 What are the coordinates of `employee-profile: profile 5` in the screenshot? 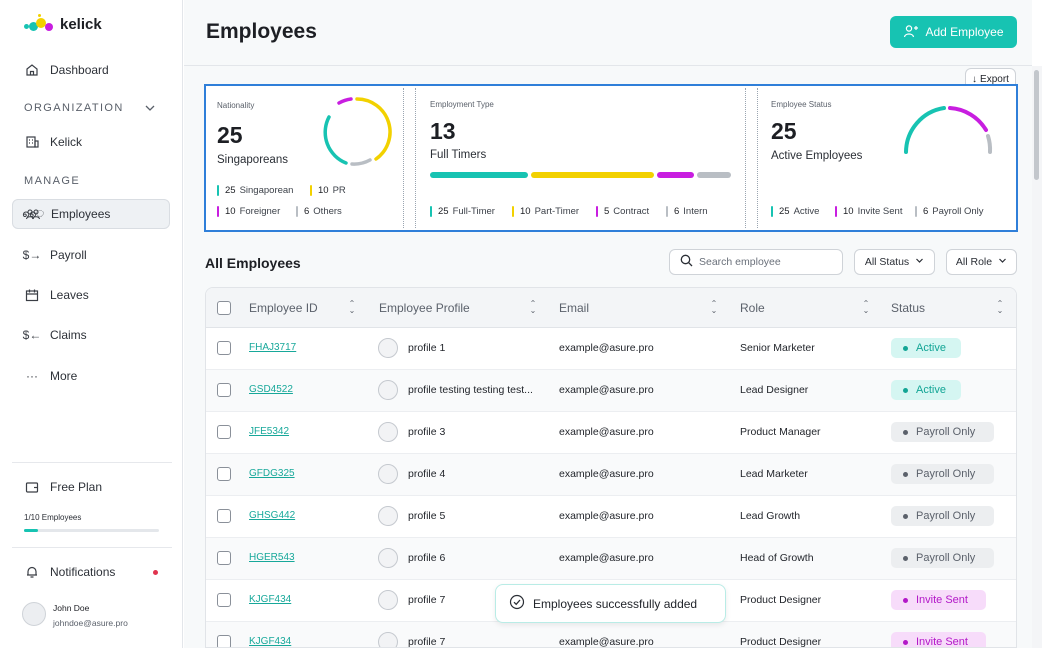 It's located at (427, 516).